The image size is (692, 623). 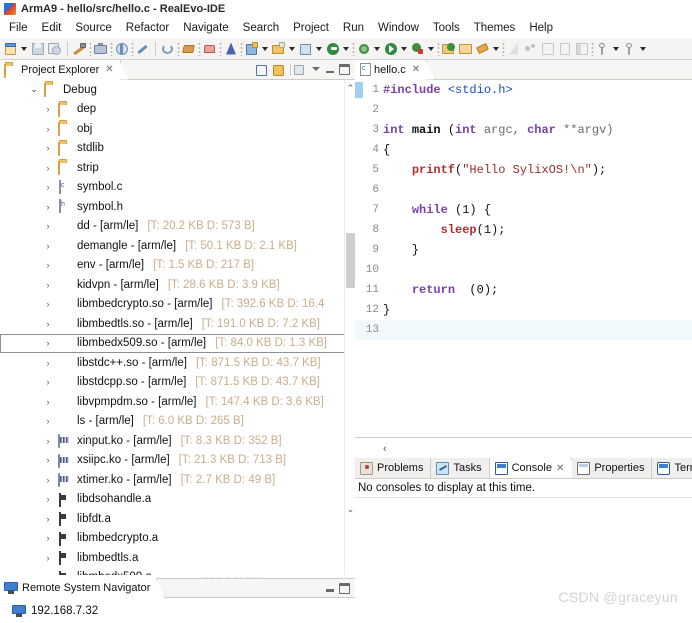 What do you see at coordinates (34, 89) in the screenshot?
I see `chevron-down-icon: ⌄` at bounding box center [34, 89].